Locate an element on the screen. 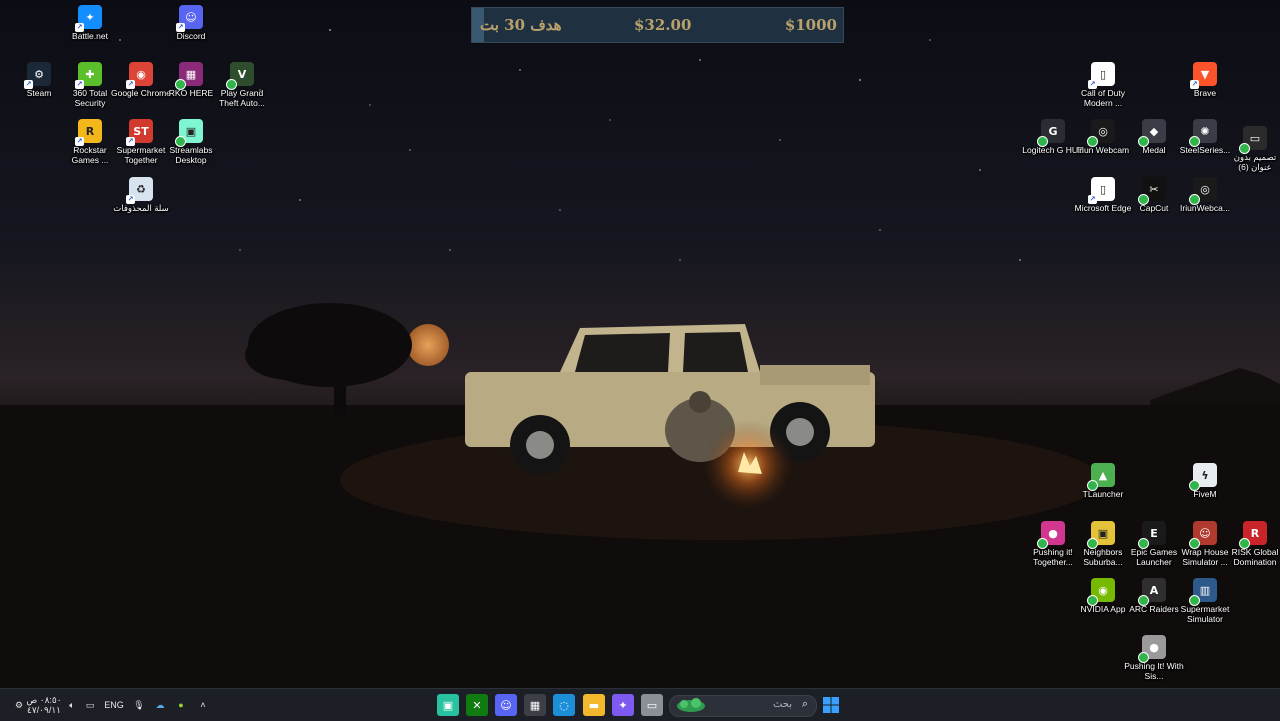  supermarket-simulator-icon: ▥ is located at coordinates (1203, 592).